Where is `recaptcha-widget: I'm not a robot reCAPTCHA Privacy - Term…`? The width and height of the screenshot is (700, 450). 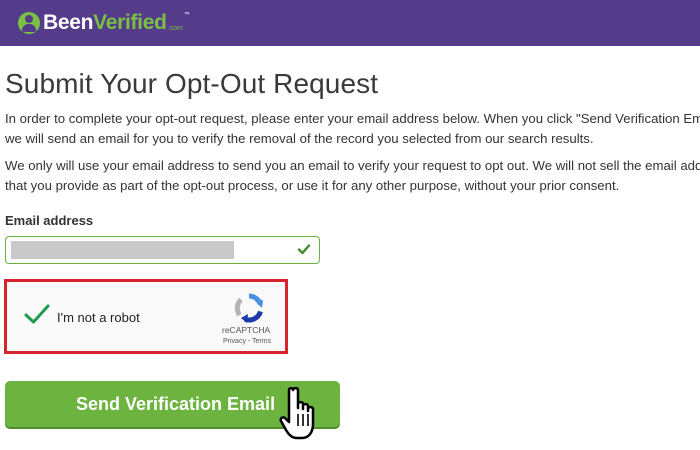 recaptcha-widget: I'm not a robot reCAPTCHA Privacy - Term… is located at coordinates (146, 316).